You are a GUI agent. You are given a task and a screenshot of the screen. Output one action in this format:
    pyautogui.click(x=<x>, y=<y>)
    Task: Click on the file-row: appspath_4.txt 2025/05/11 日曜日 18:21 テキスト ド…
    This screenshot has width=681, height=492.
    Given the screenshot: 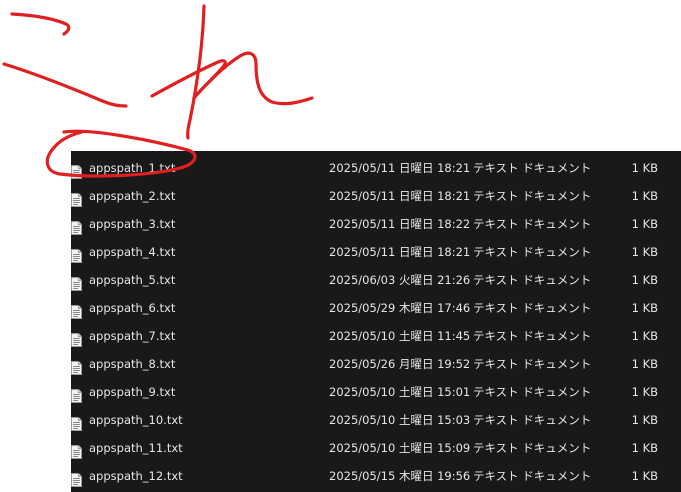 What is the action you would take?
    pyautogui.click(x=376, y=252)
    